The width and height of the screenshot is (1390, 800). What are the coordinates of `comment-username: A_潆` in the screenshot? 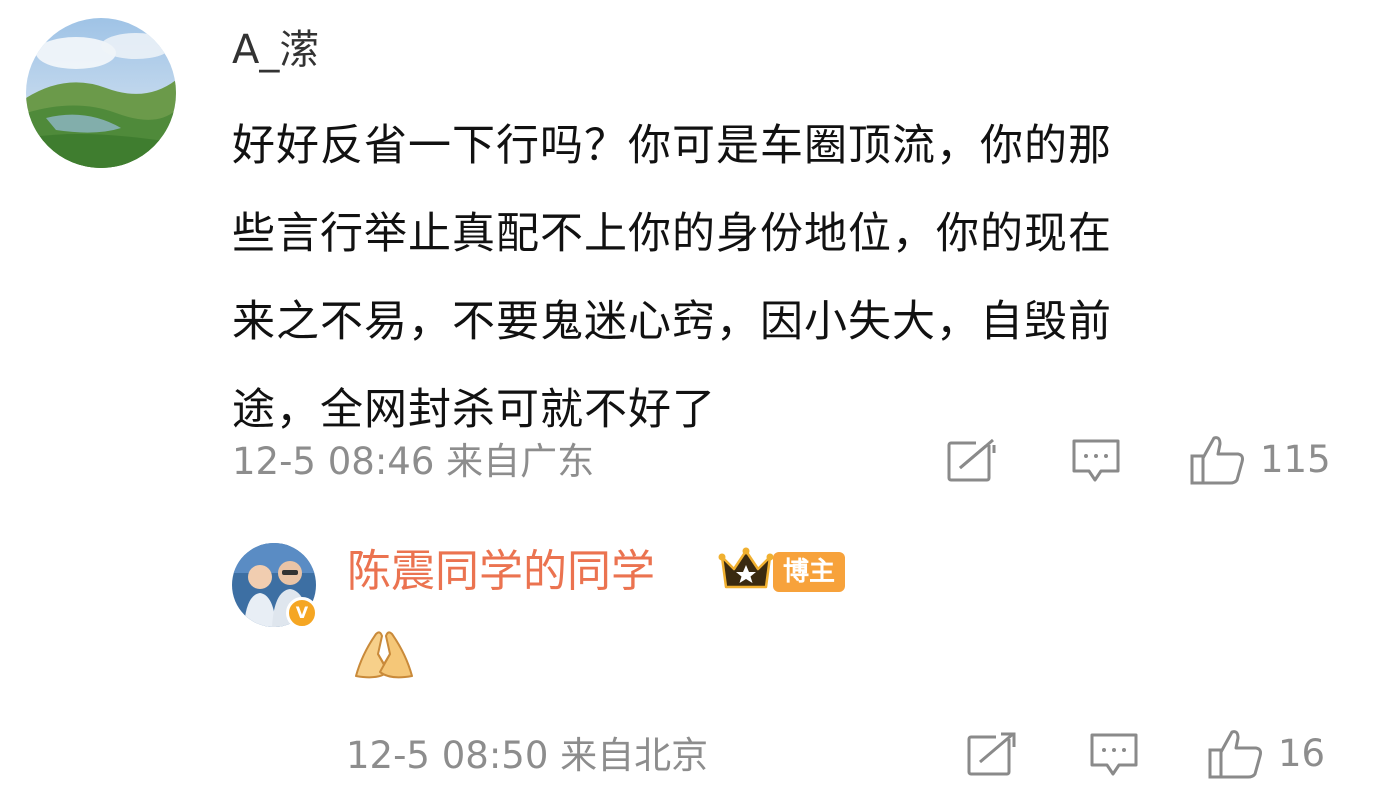 It's located at (275, 50).